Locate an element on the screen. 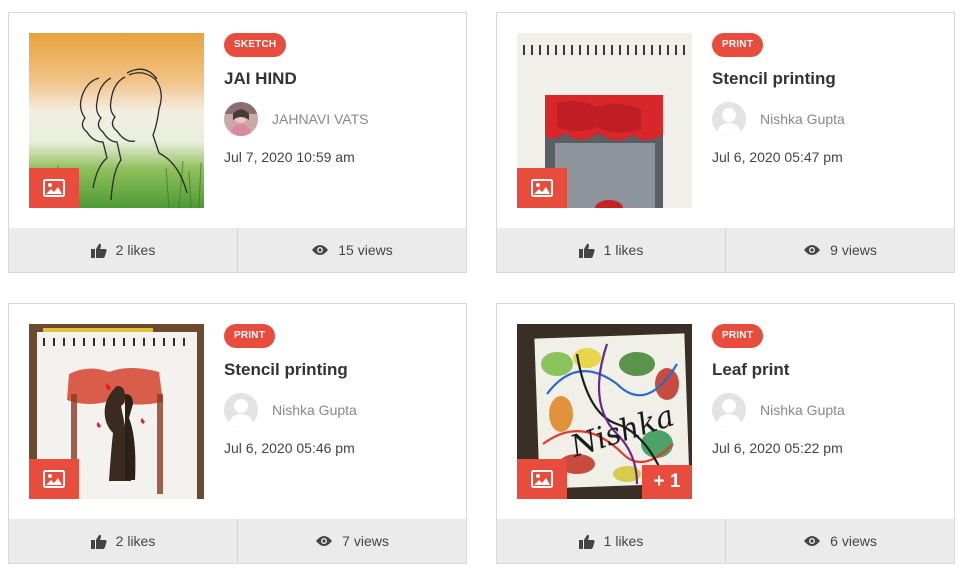  photo-avatar-image is located at coordinates (241, 119).